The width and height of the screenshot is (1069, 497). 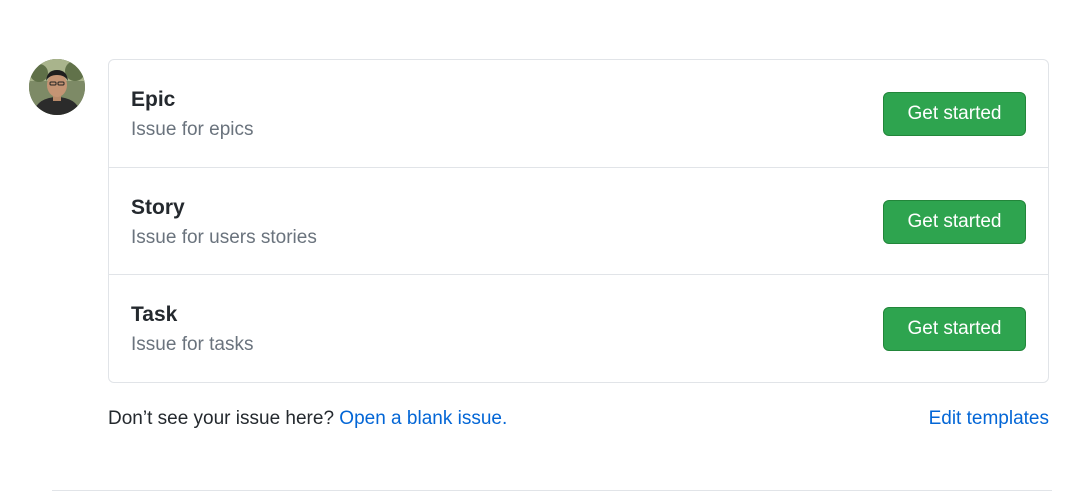 I want to click on template-title: Task, so click(x=154, y=314).